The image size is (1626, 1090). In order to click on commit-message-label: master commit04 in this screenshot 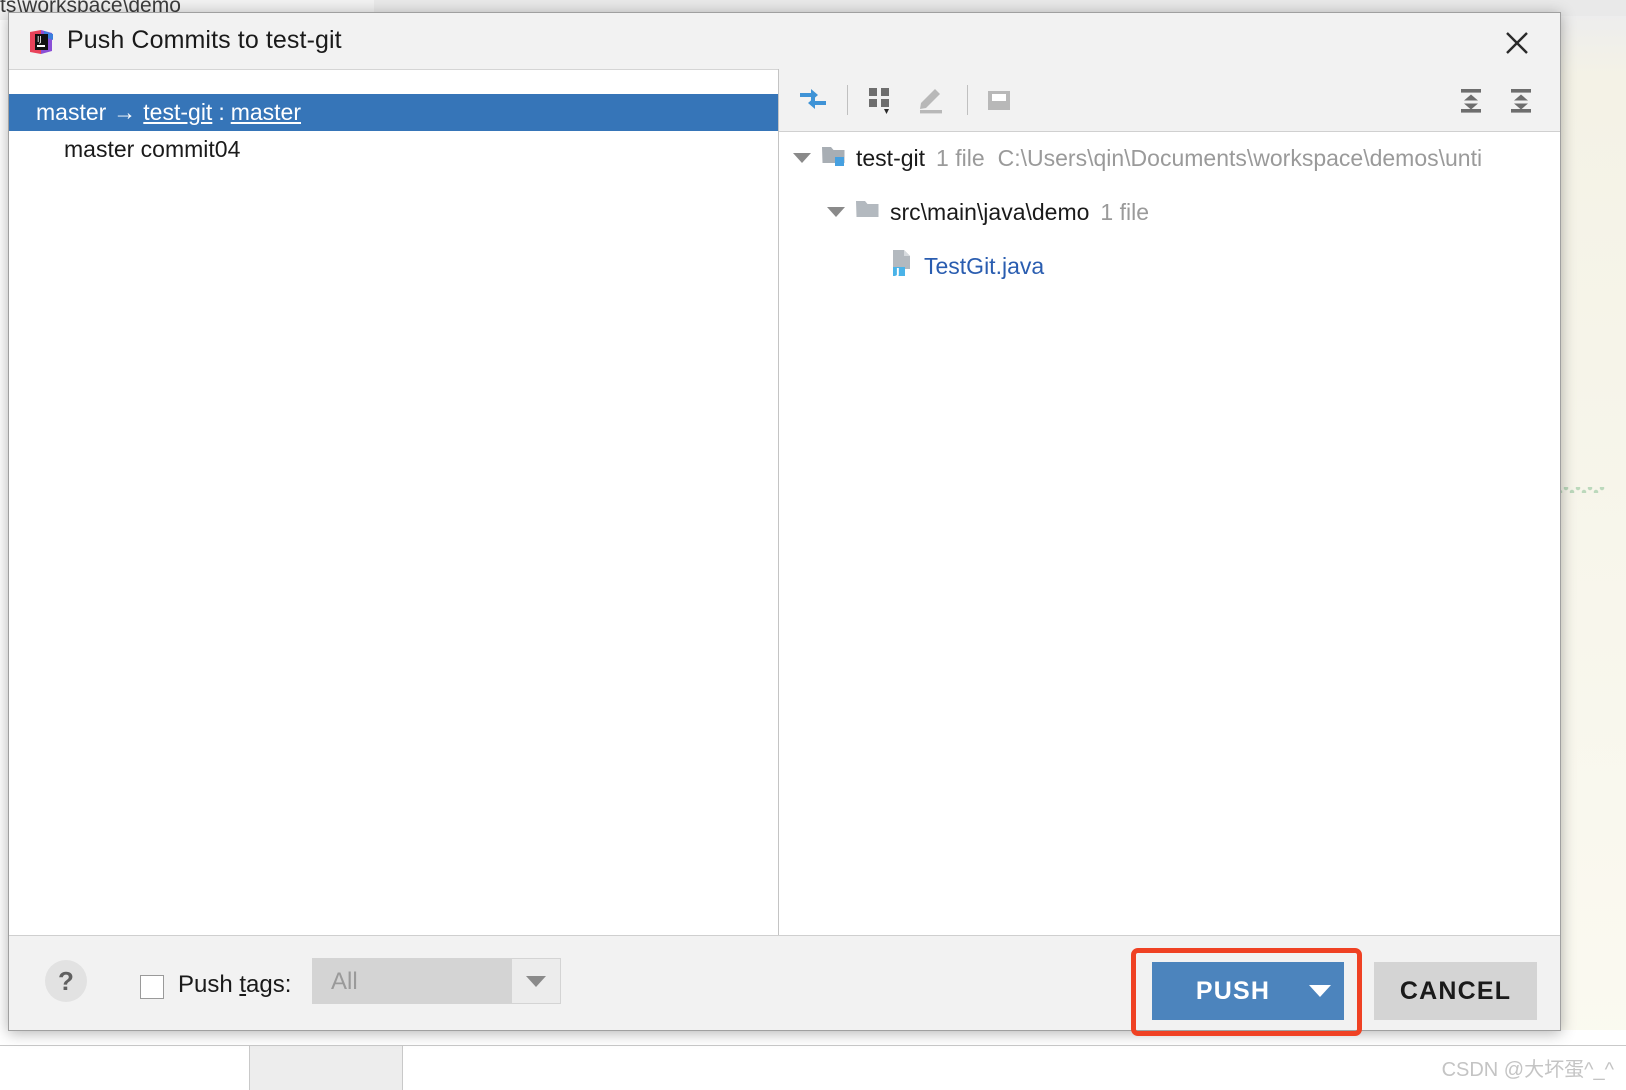, I will do `click(152, 149)`.